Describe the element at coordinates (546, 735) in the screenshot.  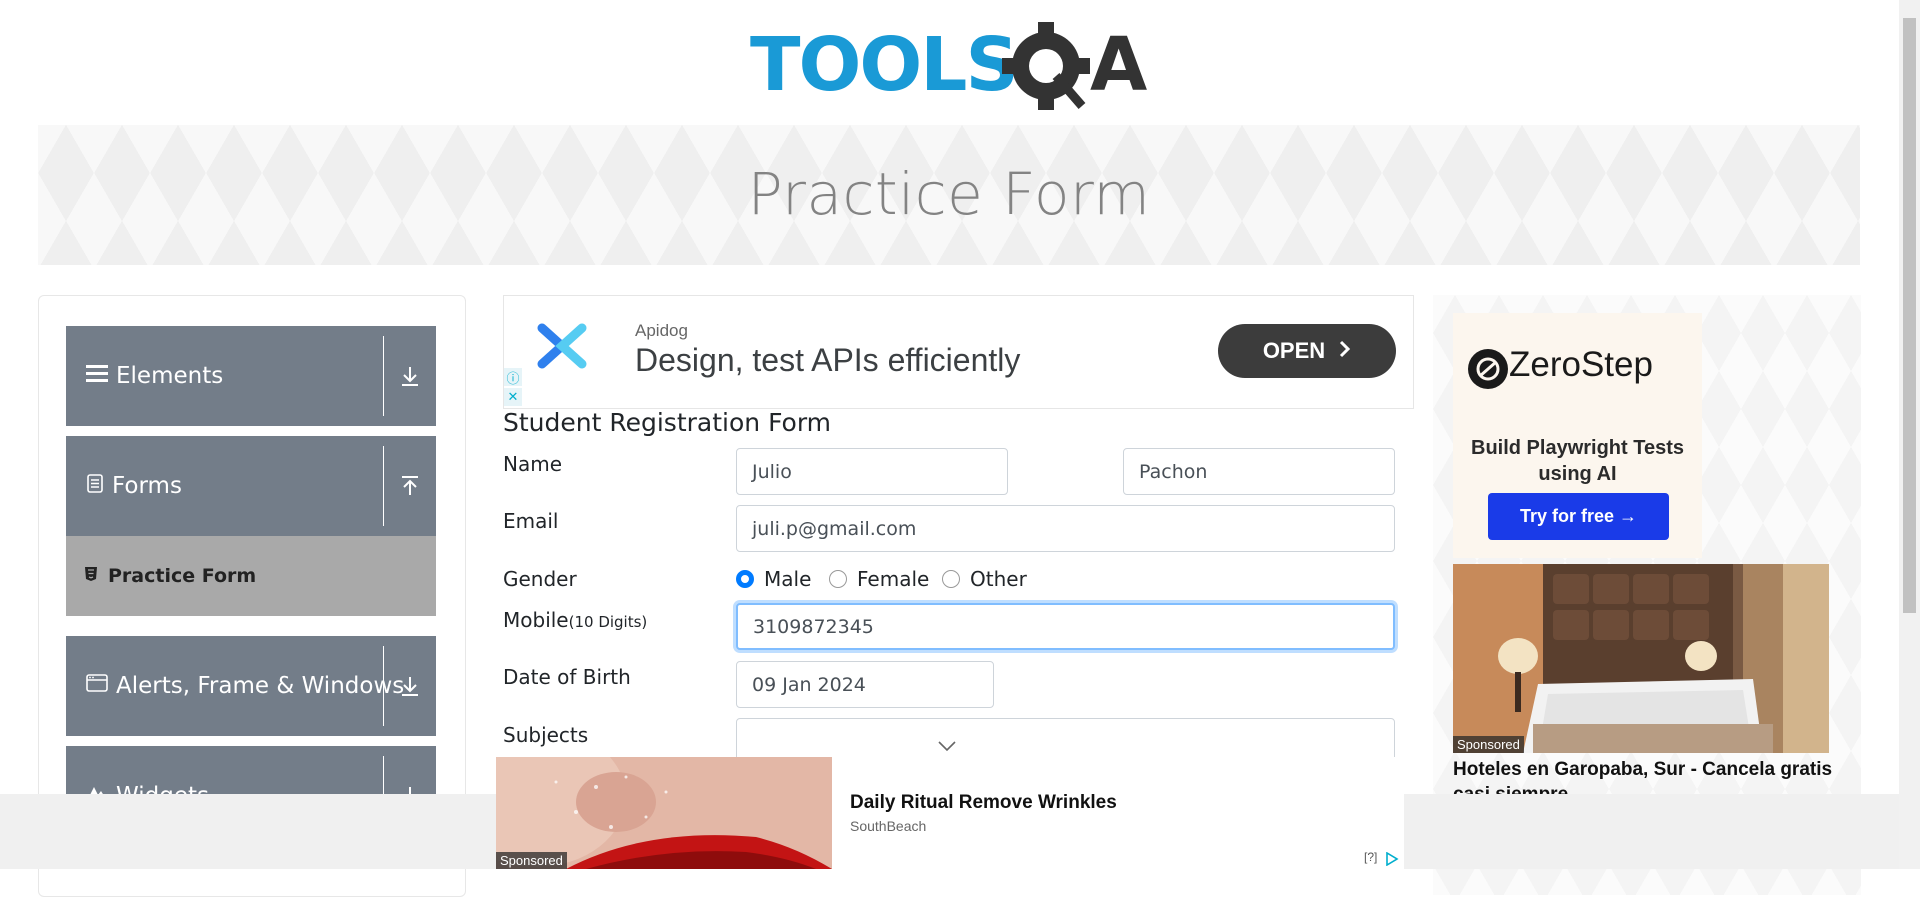
I see `subjects-label: Subjects` at that location.